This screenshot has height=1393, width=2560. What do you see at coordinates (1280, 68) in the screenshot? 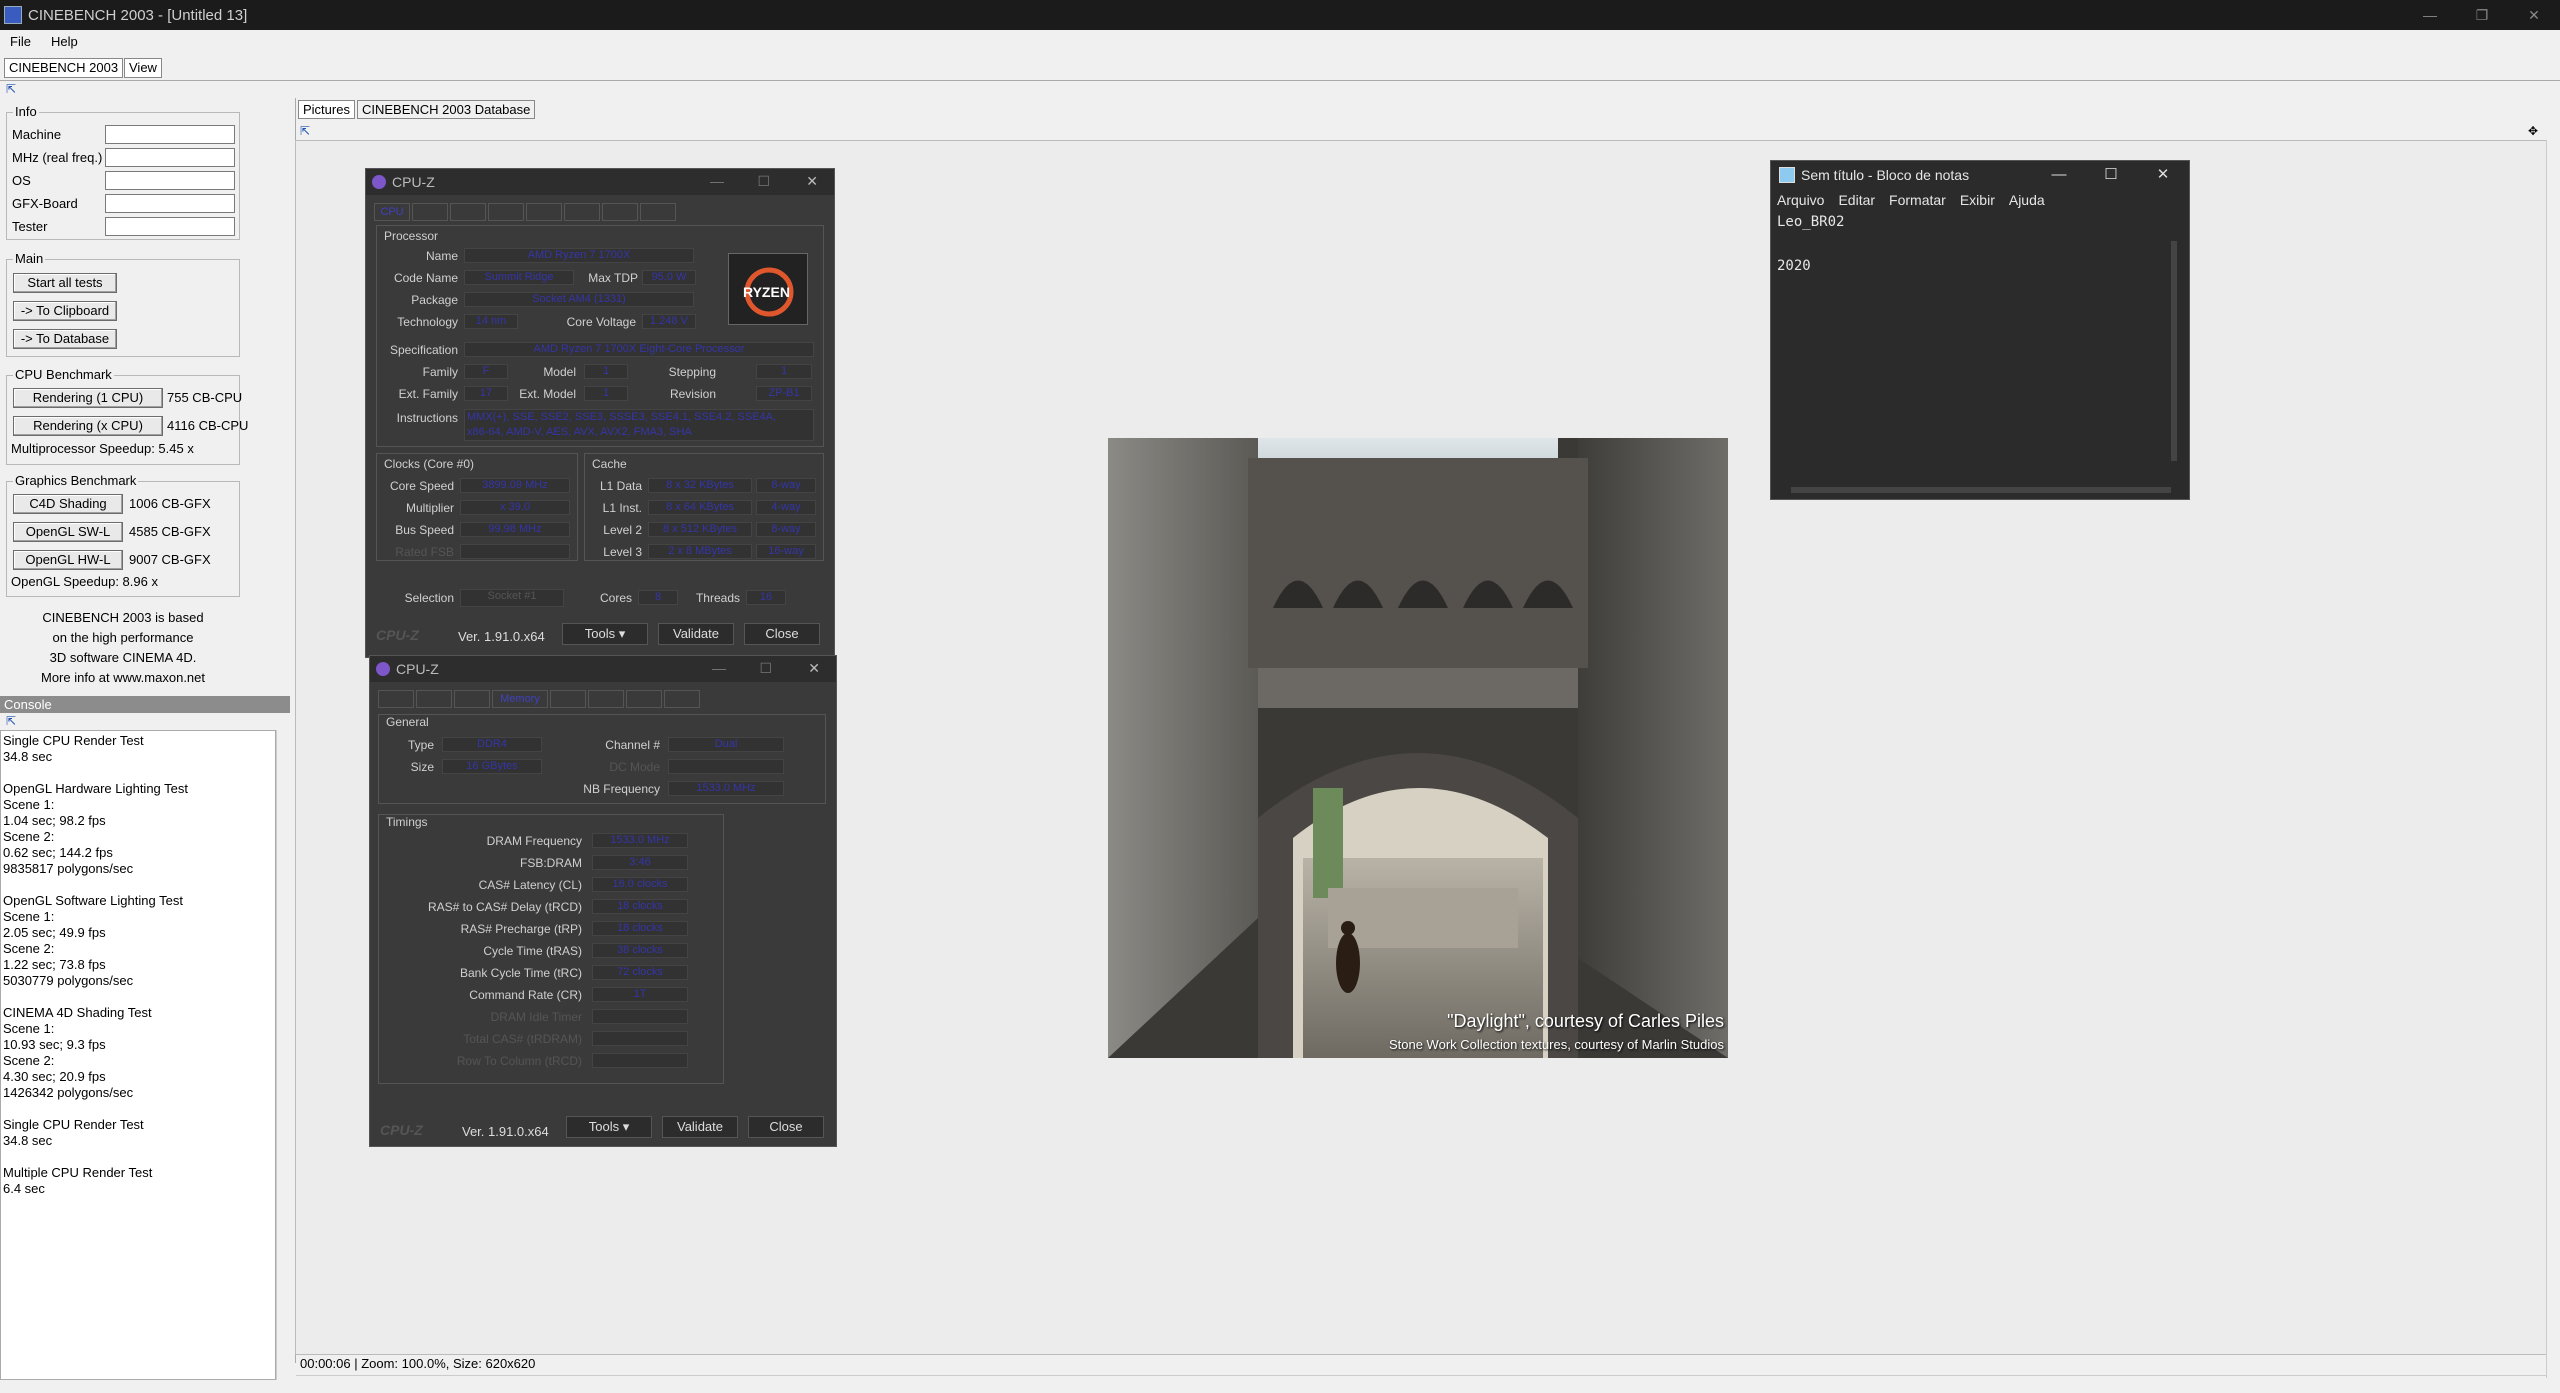
I see `top-tab-row: CINEBENCH 2003 View` at bounding box center [1280, 68].